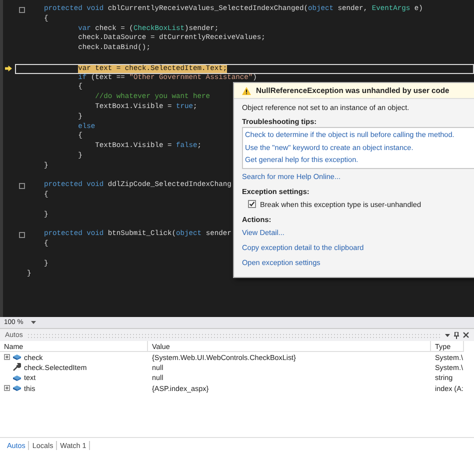  I want to click on close-icon, so click(466, 335).